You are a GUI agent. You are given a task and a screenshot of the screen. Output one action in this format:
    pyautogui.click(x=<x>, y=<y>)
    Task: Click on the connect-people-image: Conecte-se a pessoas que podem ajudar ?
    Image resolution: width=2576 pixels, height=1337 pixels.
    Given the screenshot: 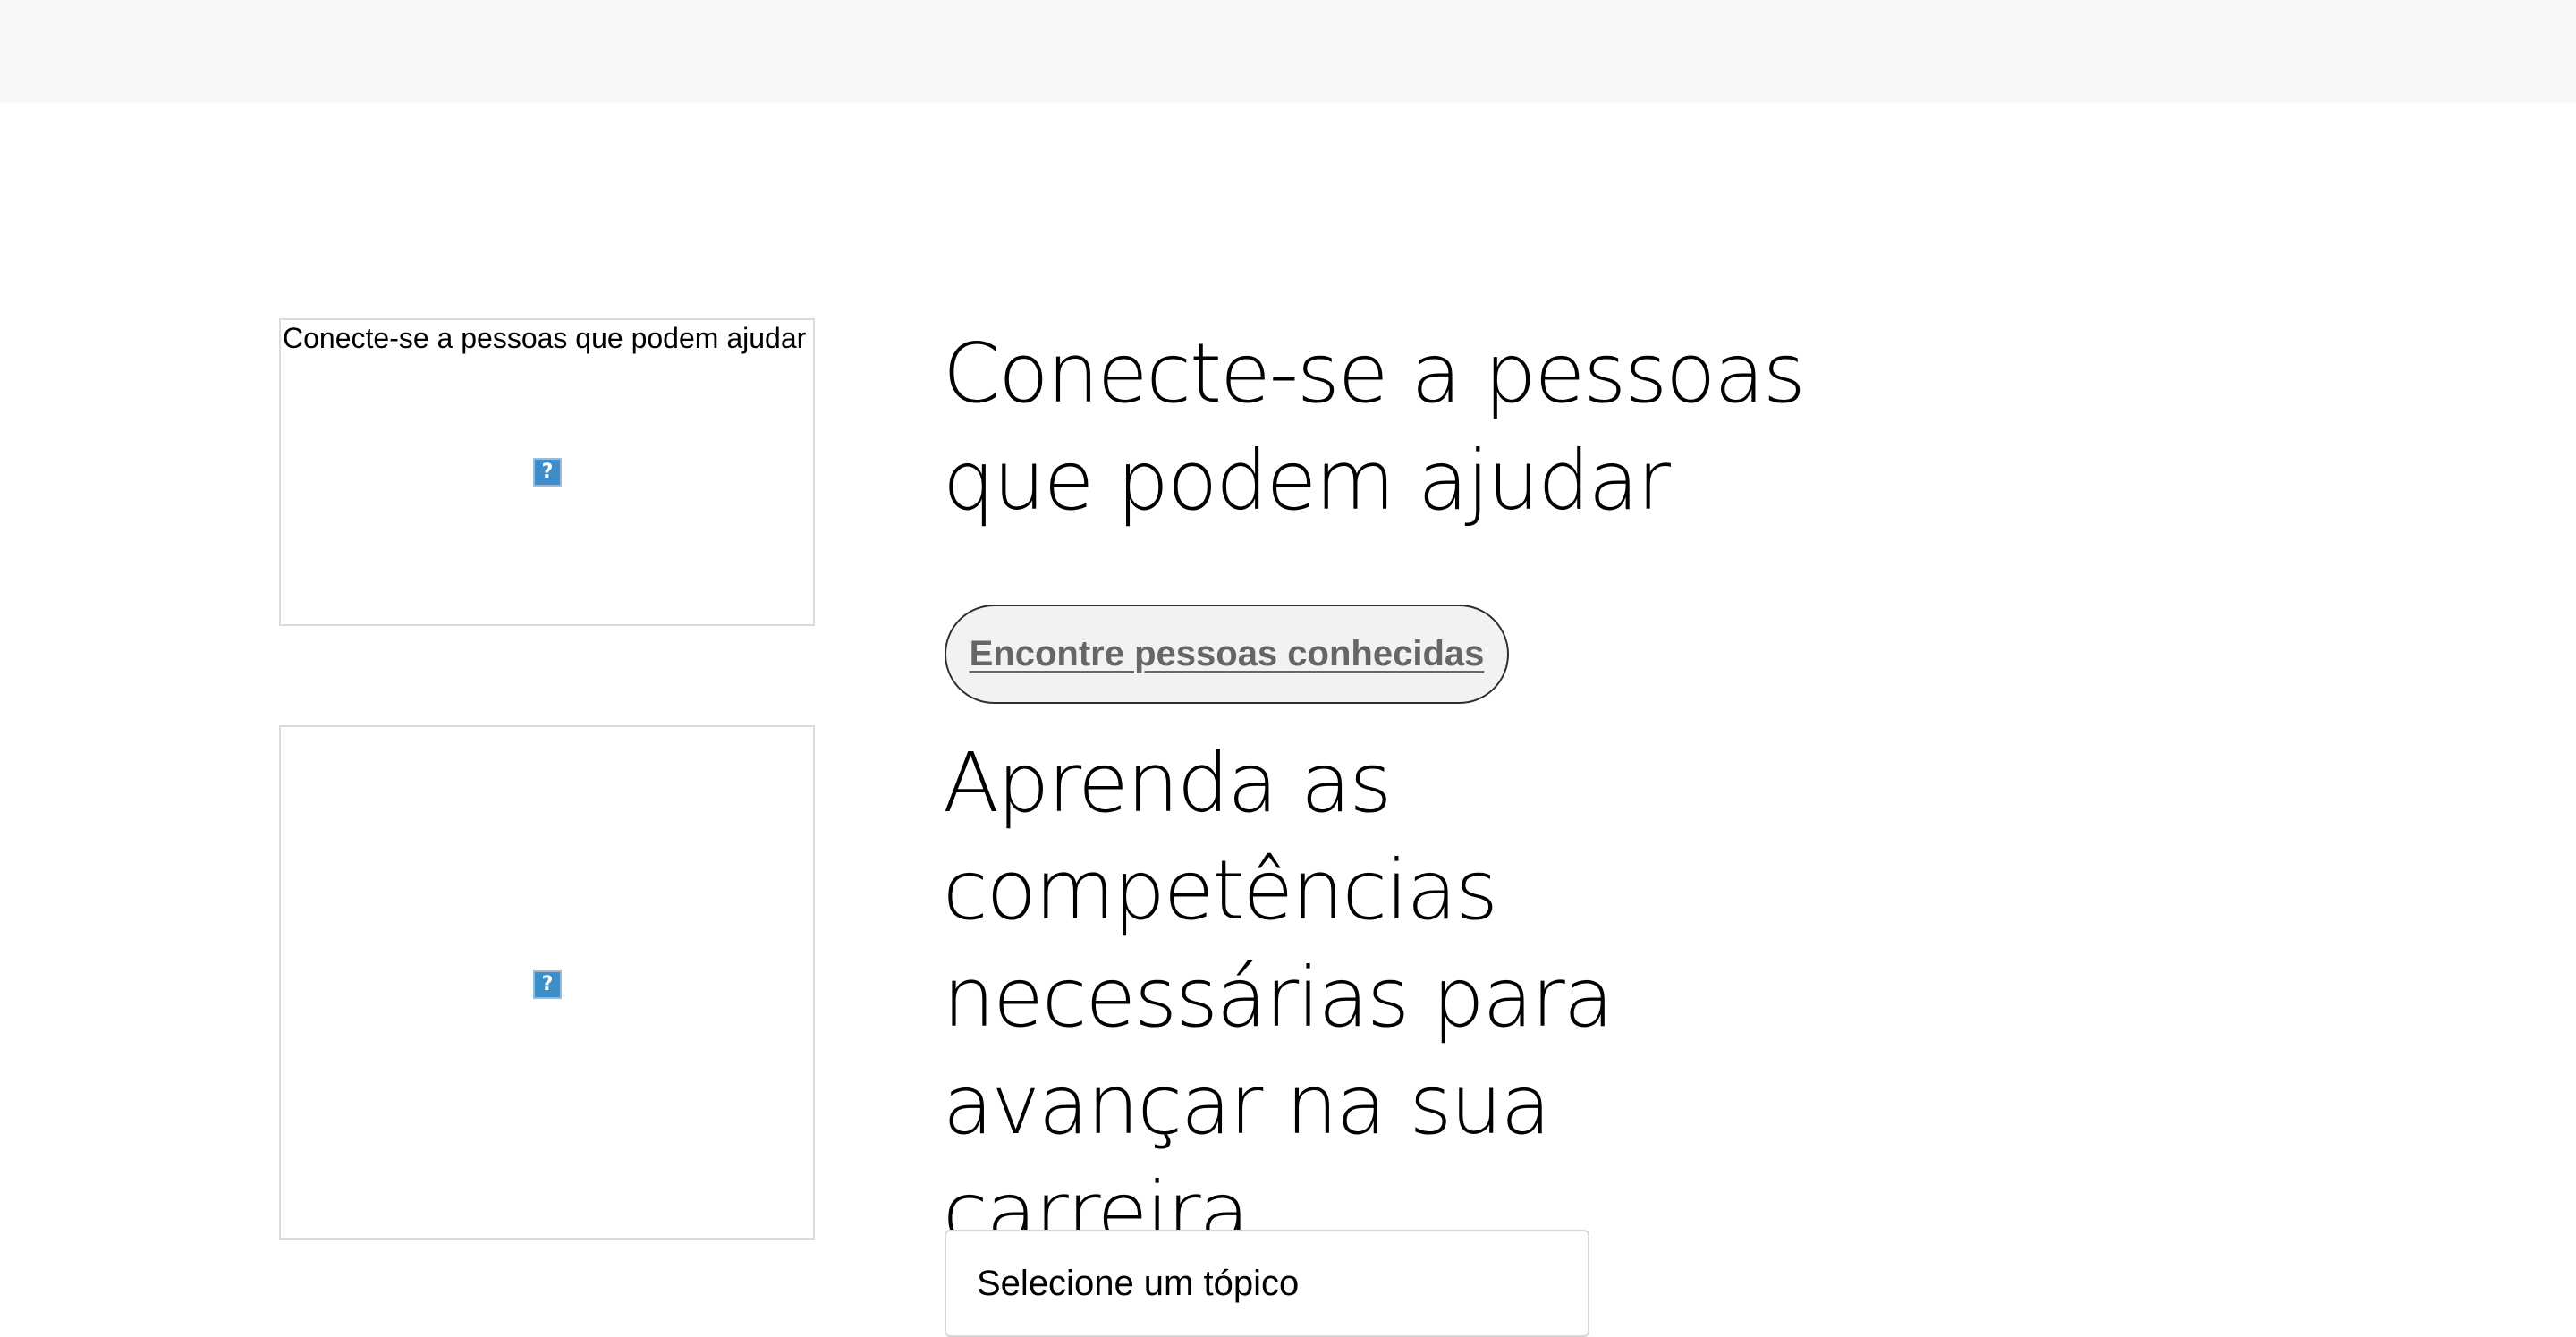 What is the action you would take?
    pyautogui.click(x=547, y=472)
    